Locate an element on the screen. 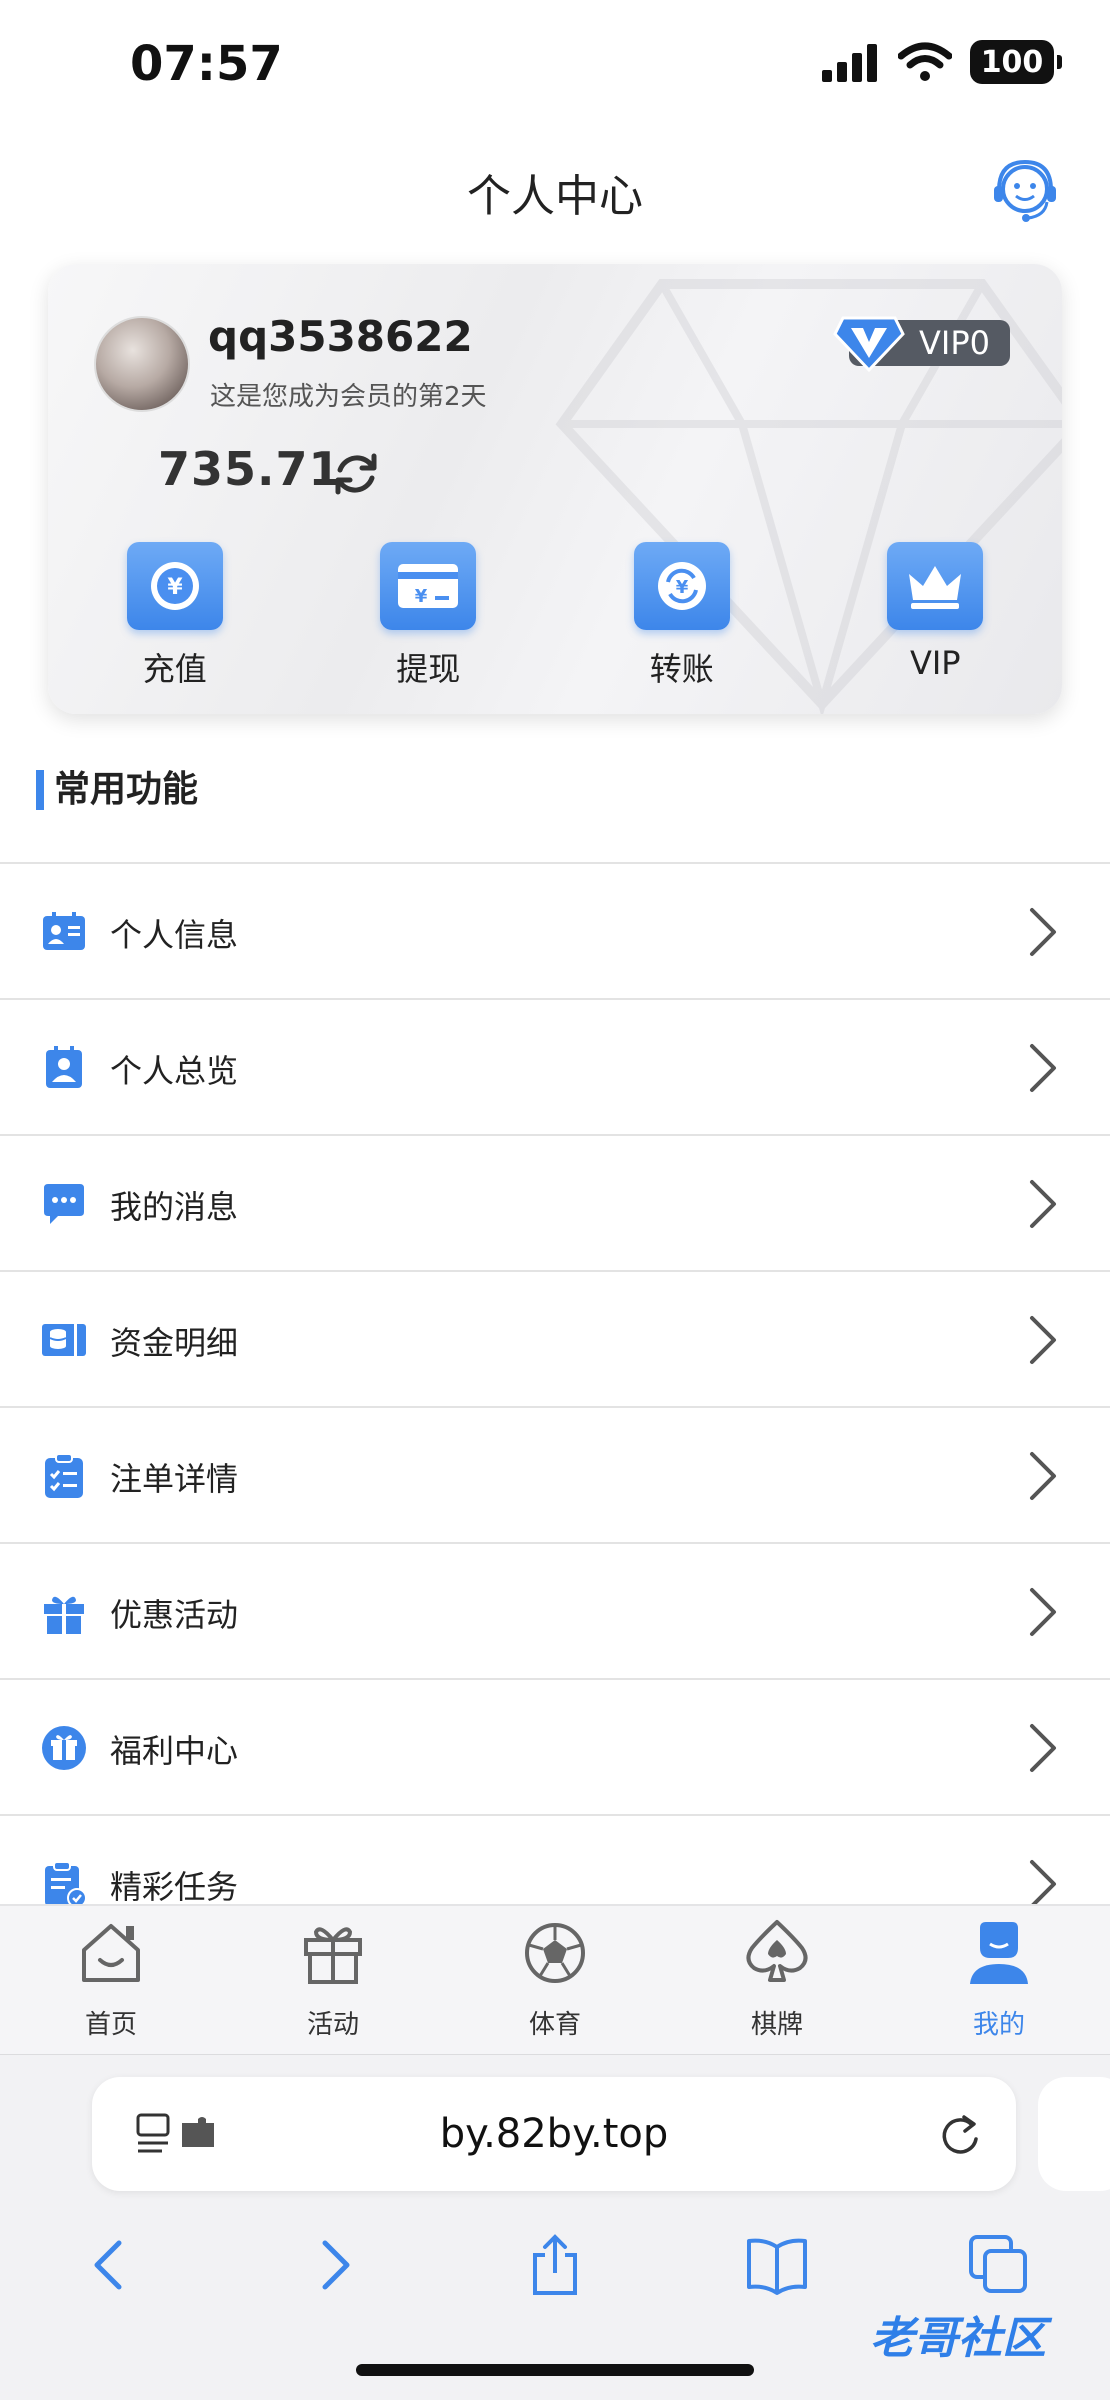  tab-label: 体育 is located at coordinates (554, 2025).